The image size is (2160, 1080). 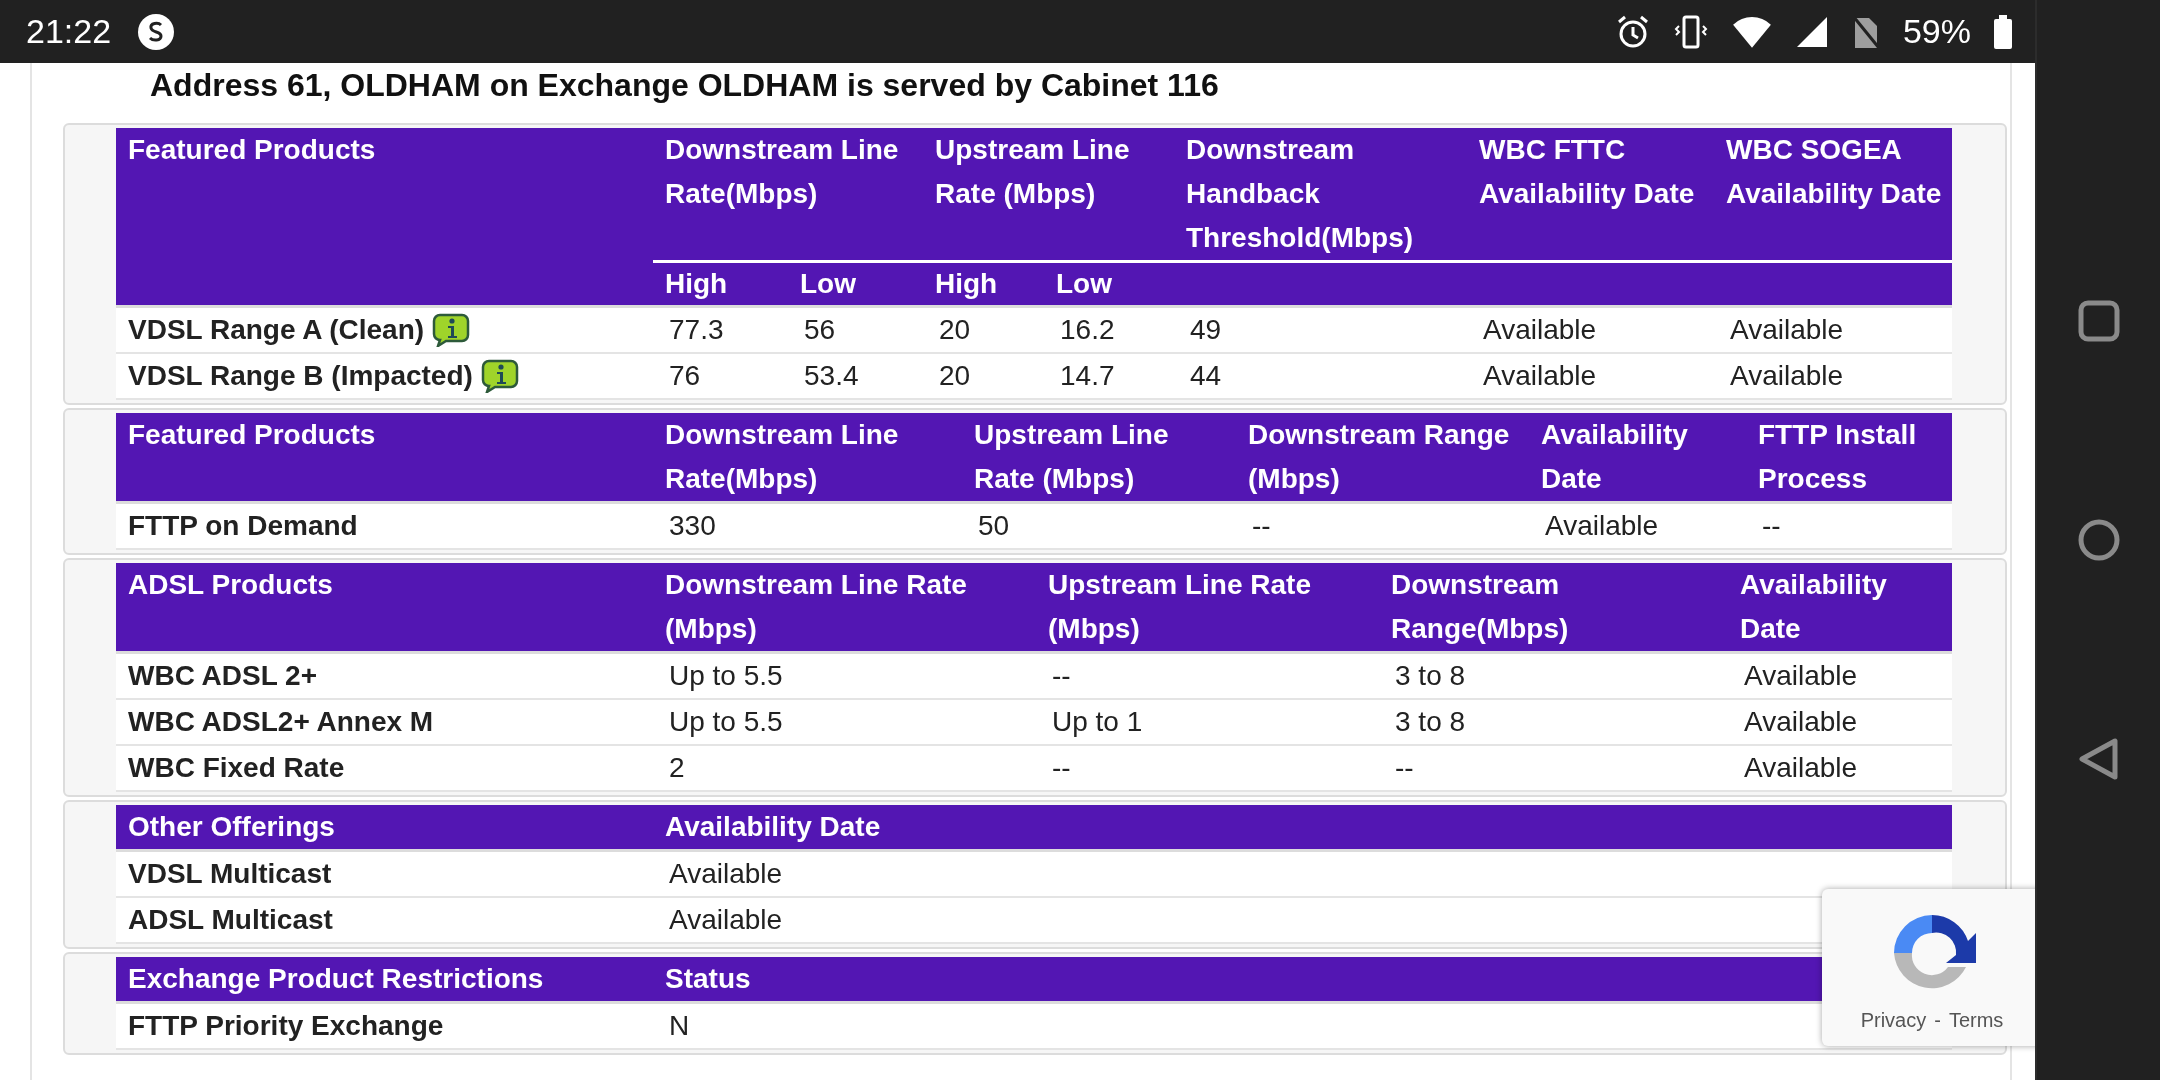 What do you see at coordinates (1553, 608) in the screenshot?
I see `column-header: Downstream Range(Mbps)` at bounding box center [1553, 608].